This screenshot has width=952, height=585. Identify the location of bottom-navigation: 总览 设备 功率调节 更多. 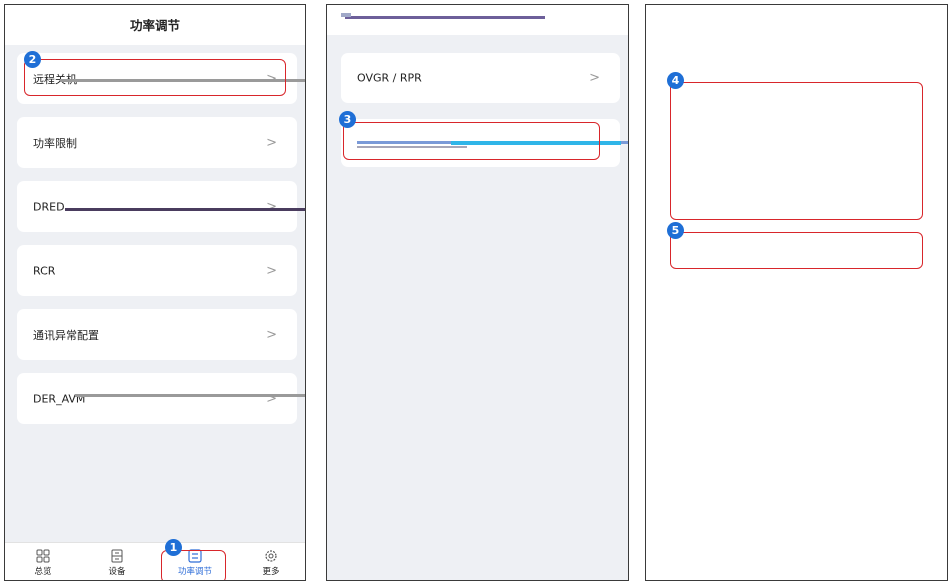
(155, 561).